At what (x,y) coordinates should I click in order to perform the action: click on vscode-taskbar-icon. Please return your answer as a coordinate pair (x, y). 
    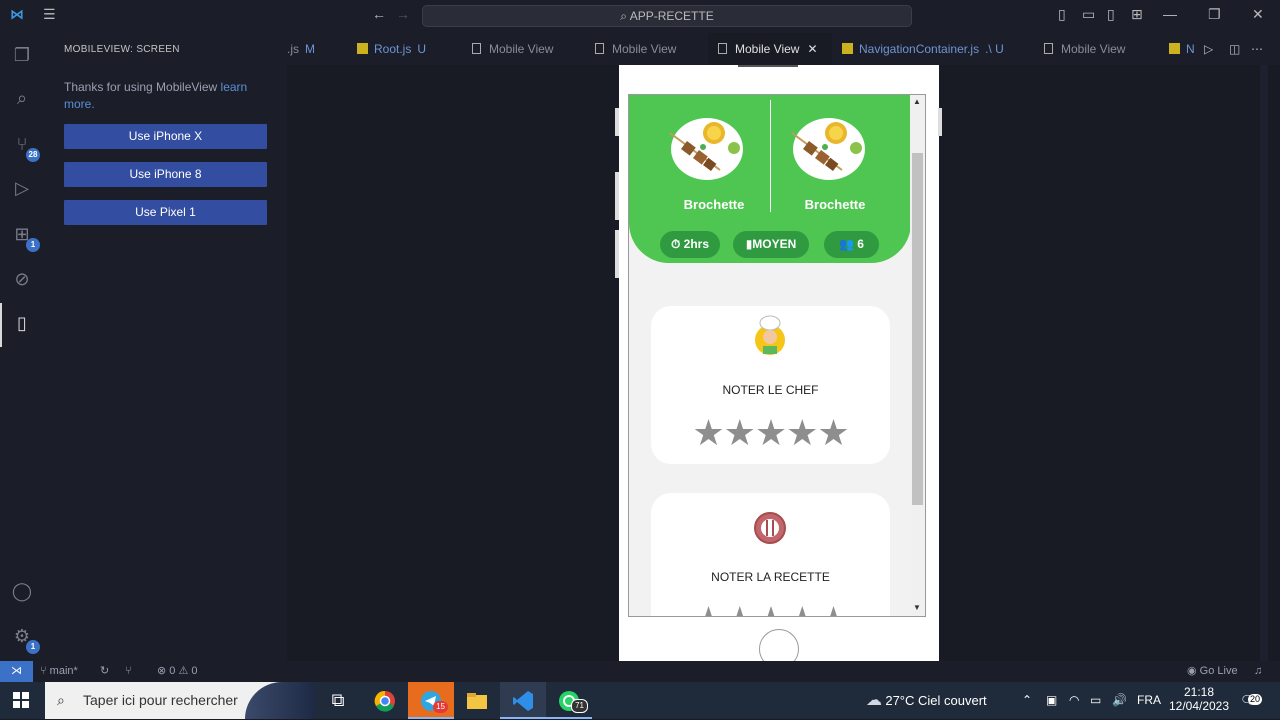
    Looking at the image, I should click on (523, 700).